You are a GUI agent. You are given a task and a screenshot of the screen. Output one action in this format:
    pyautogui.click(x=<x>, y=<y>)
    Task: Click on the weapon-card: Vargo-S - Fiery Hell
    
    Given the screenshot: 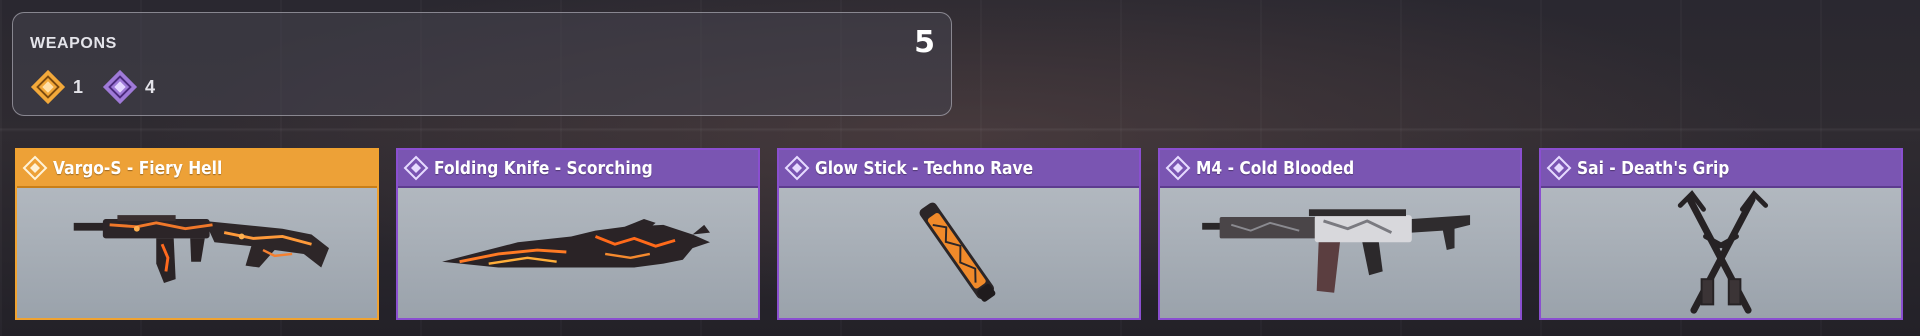 What is the action you would take?
    pyautogui.click(x=197, y=234)
    